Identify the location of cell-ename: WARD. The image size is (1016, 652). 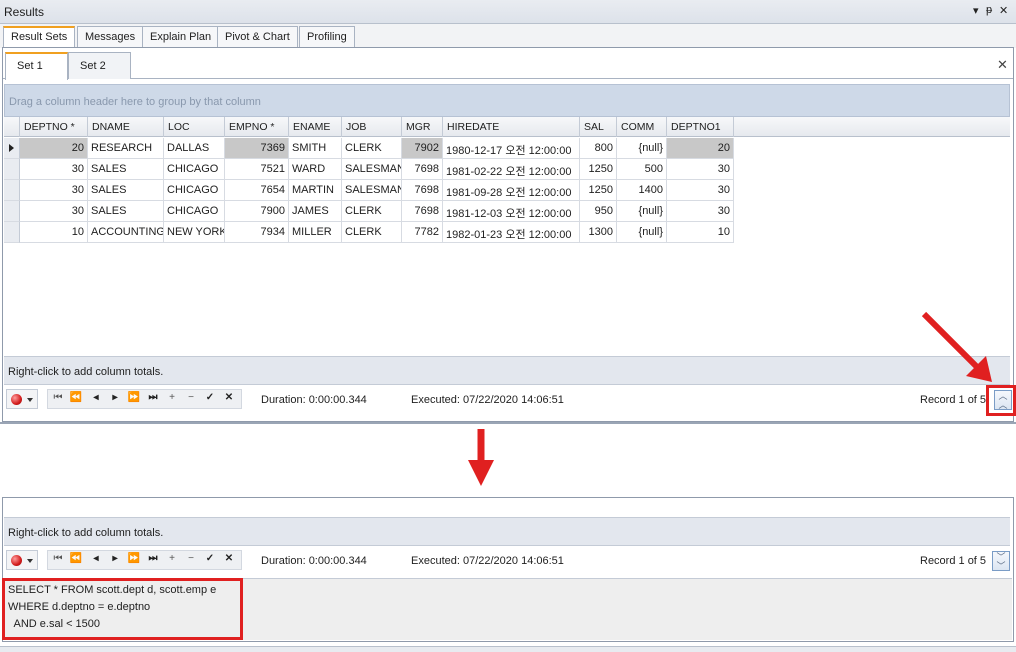
(315, 169).